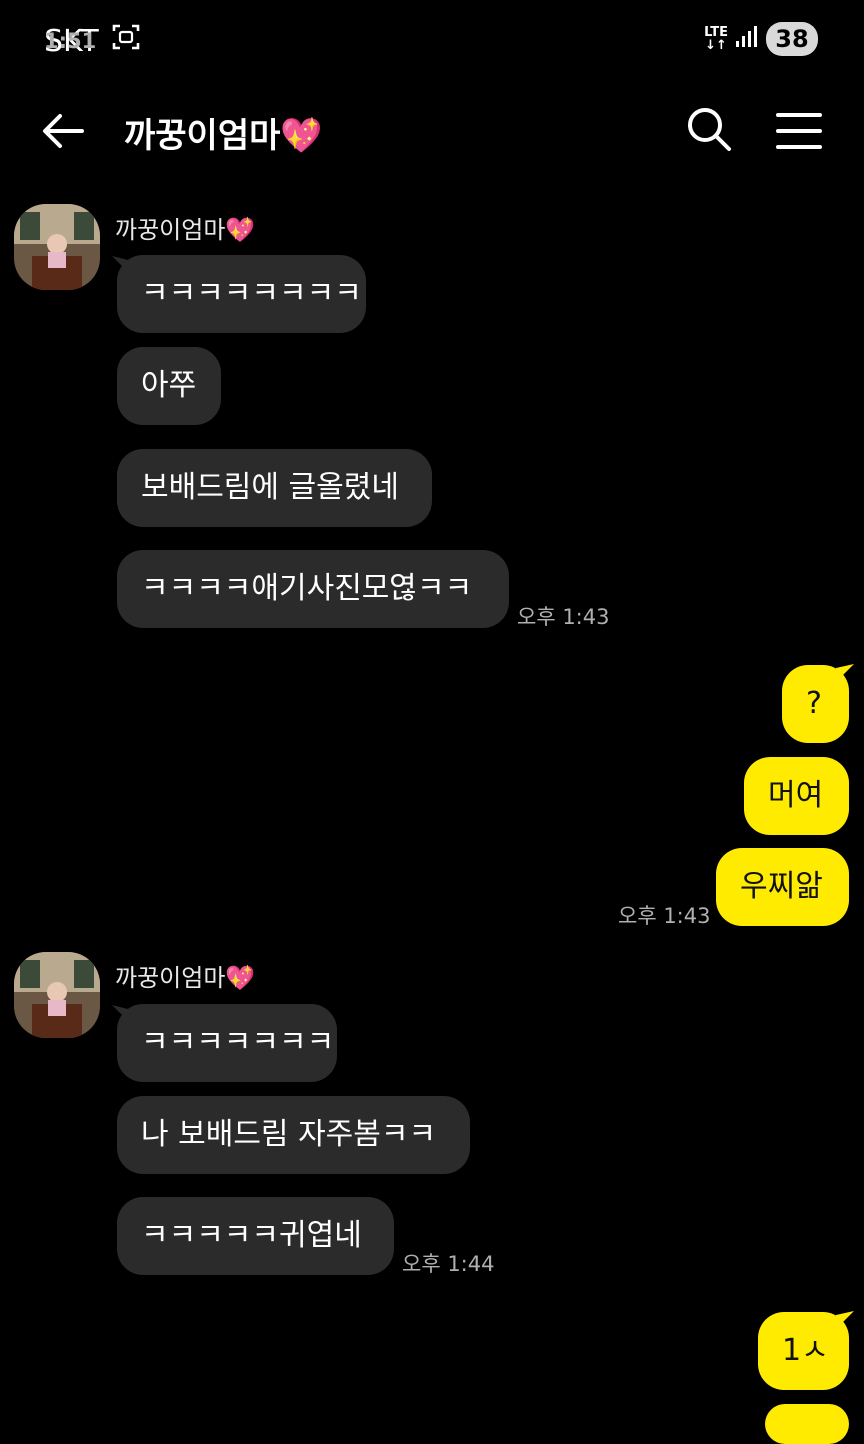 Image resolution: width=864 pixels, height=1444 pixels. Describe the element at coordinates (70, 41) in the screenshot. I see `clock: 1:51` at that location.